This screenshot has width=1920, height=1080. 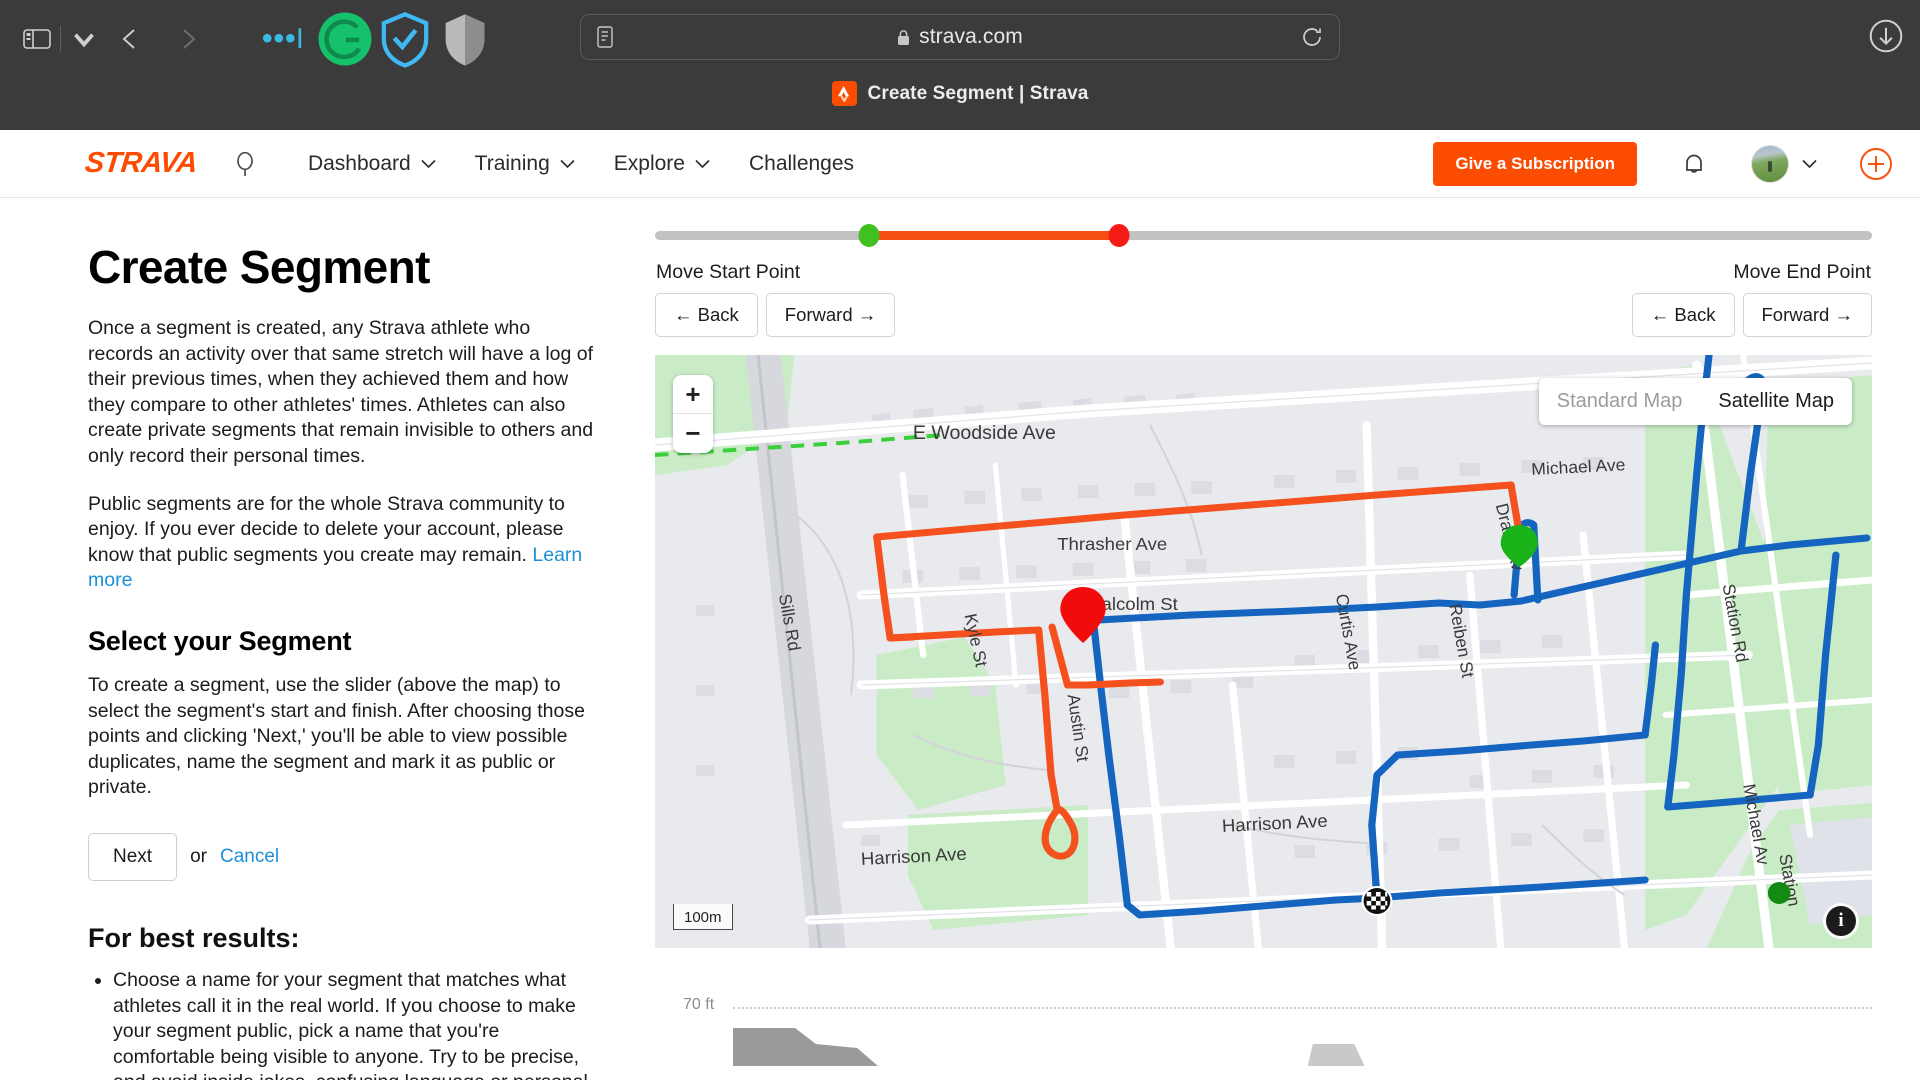 I want to click on map-zoom-controls: + −, so click(x=693, y=414).